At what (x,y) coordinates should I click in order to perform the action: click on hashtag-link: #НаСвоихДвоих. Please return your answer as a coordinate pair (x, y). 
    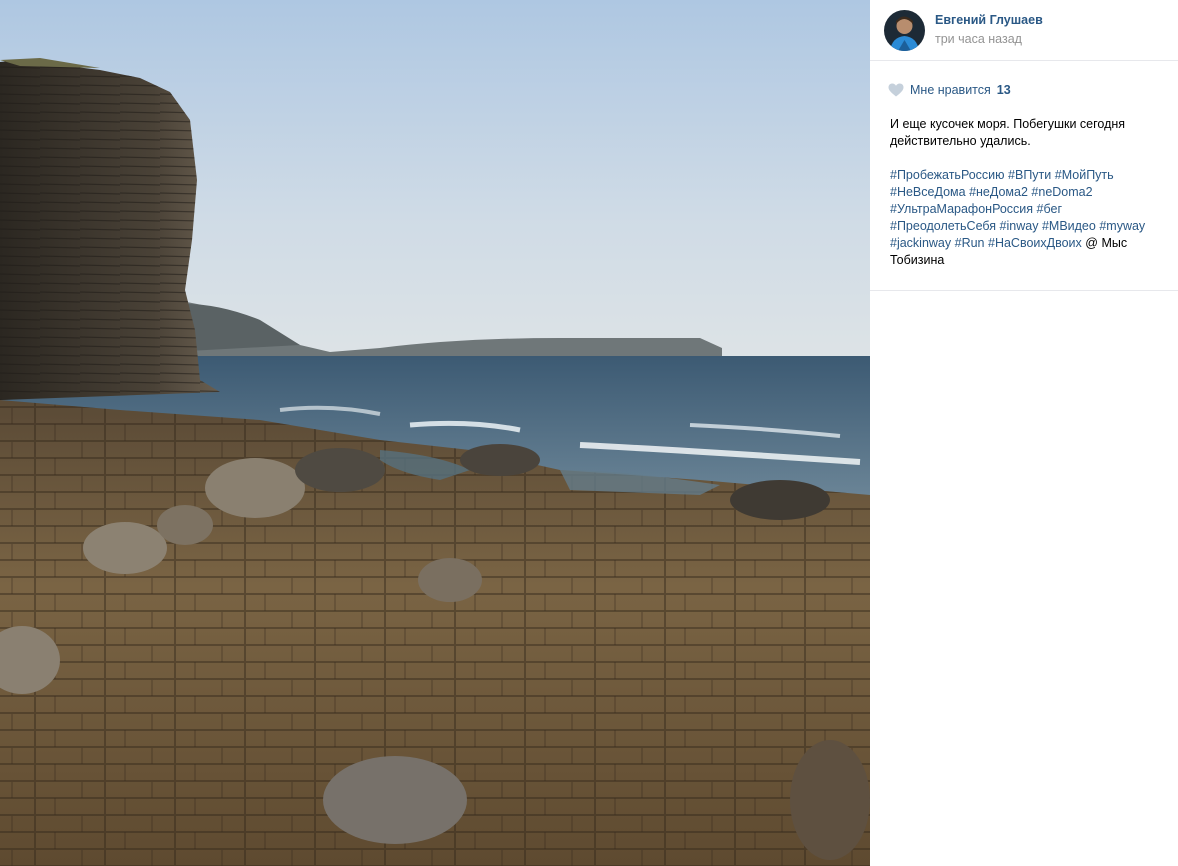
    Looking at the image, I should click on (1035, 243).